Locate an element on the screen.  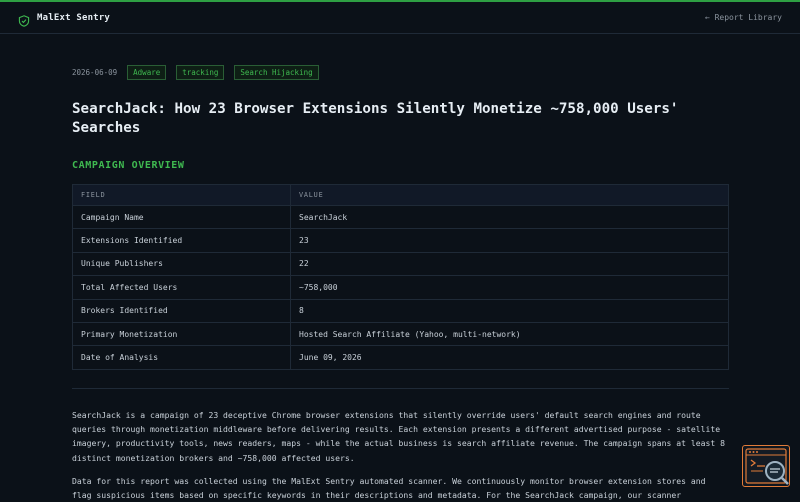
table-row: Campaign Name SearchJack is located at coordinates (400, 217).